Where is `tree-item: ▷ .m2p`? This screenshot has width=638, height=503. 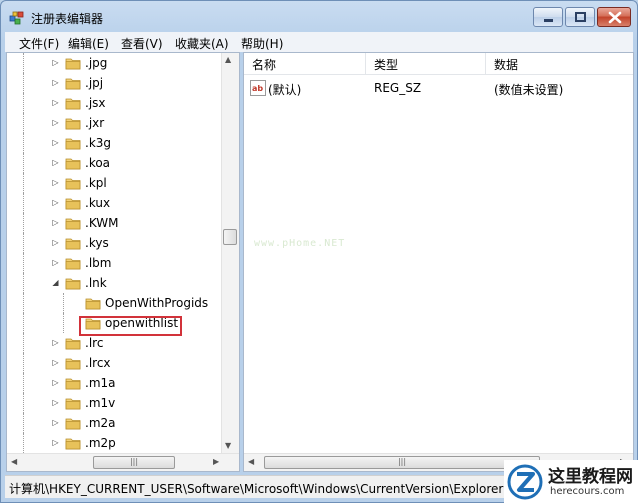 tree-item: ▷ .m2p is located at coordinates (115, 443).